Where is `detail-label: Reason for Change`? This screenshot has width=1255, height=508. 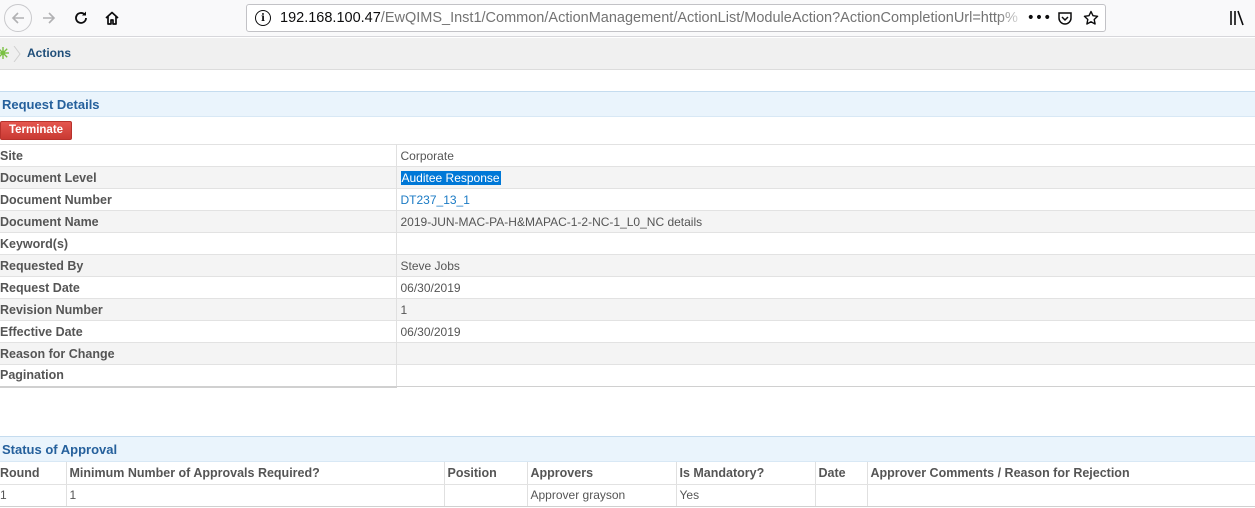 detail-label: Reason for Change is located at coordinates (198, 353).